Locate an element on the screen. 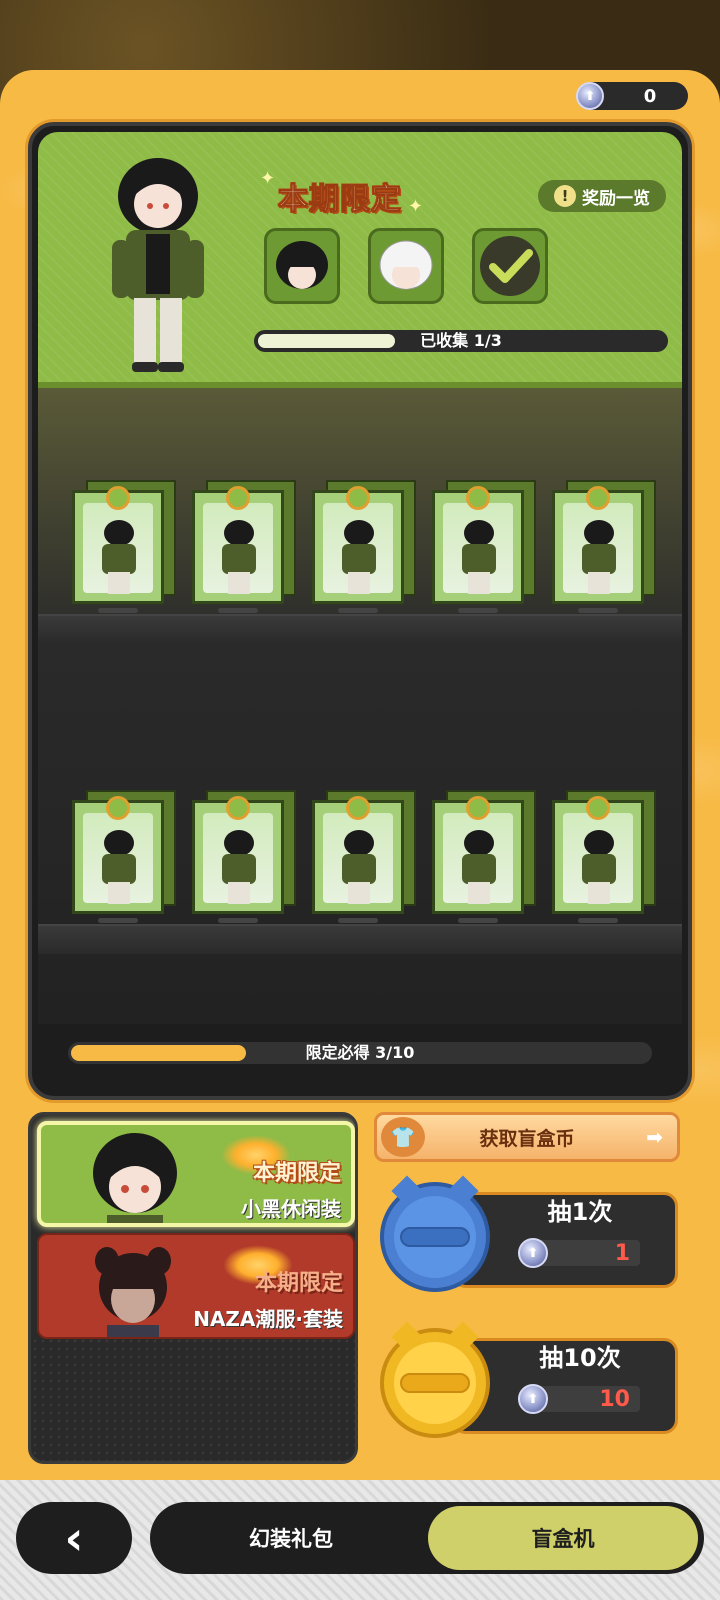 This screenshot has width=720, height=1600. rewards-list-button: ! 奖励一览 is located at coordinates (602, 196).